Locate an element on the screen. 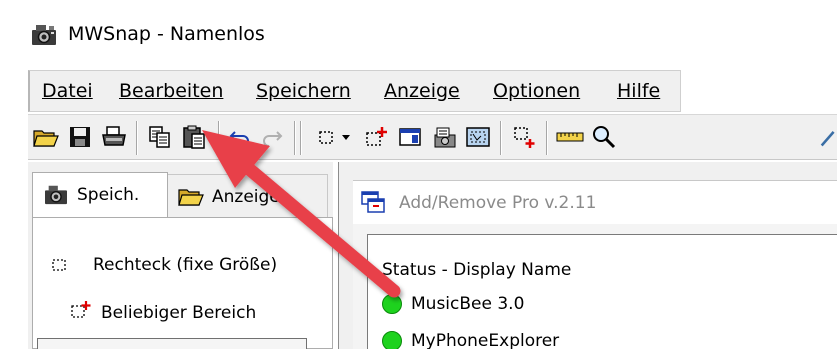 The image size is (837, 349). menu-speichern: Speichern is located at coordinates (303, 91).